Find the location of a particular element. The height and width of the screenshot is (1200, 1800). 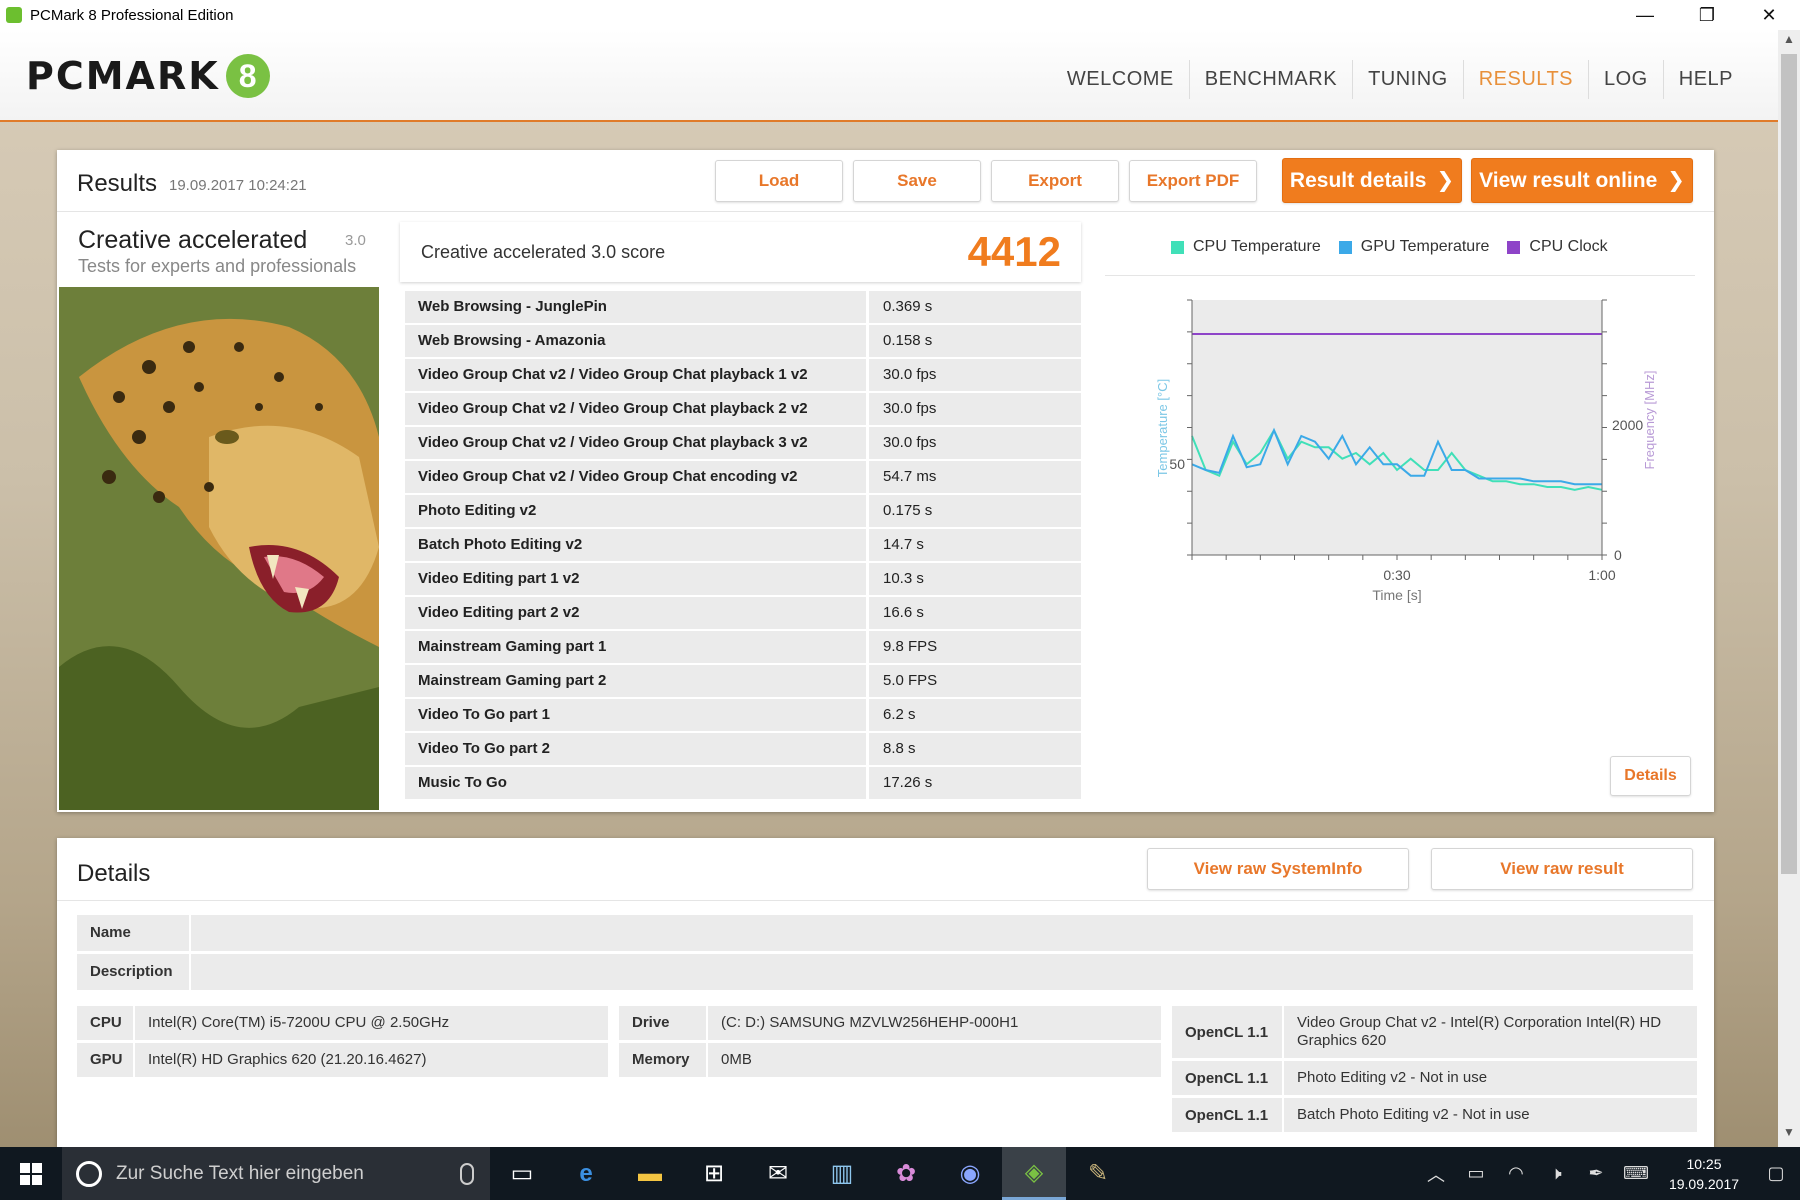

taskbar-search: Zur Suche Text hier eingeben is located at coordinates (276, 1173).